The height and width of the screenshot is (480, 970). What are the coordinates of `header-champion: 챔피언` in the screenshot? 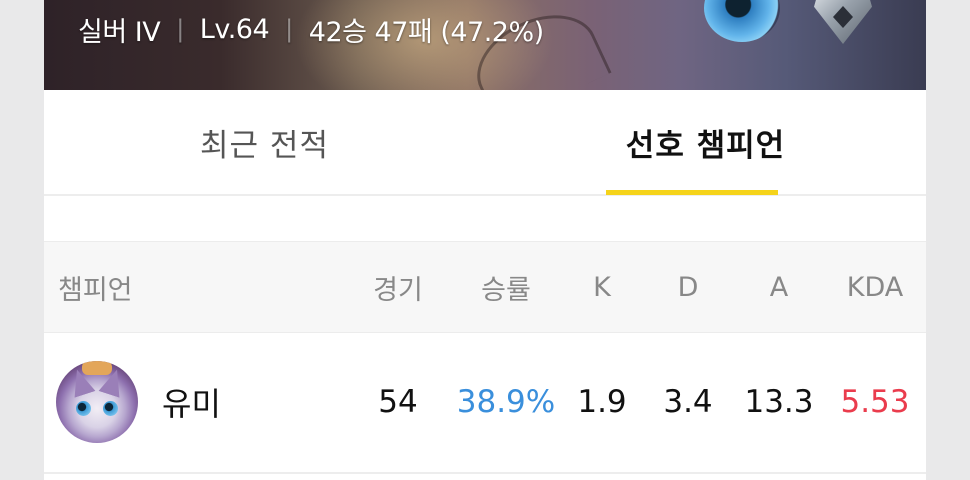 It's located at (95, 290).